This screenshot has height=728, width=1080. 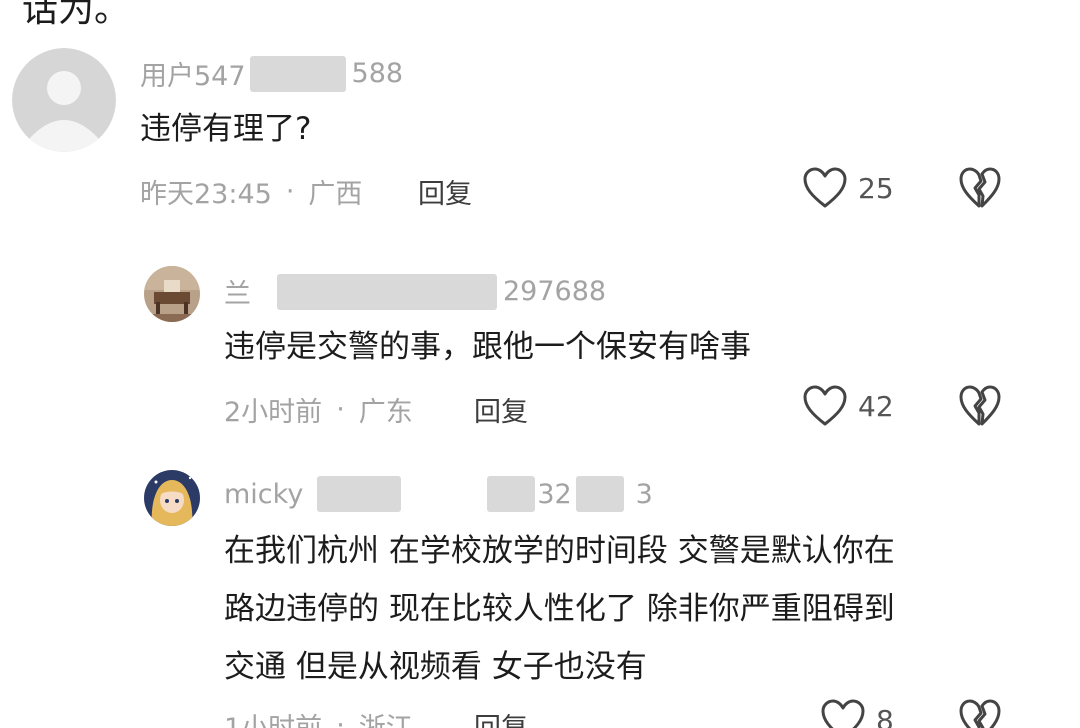 I want to click on comment-meta: 2小时前 · 广东, so click(x=318, y=409).